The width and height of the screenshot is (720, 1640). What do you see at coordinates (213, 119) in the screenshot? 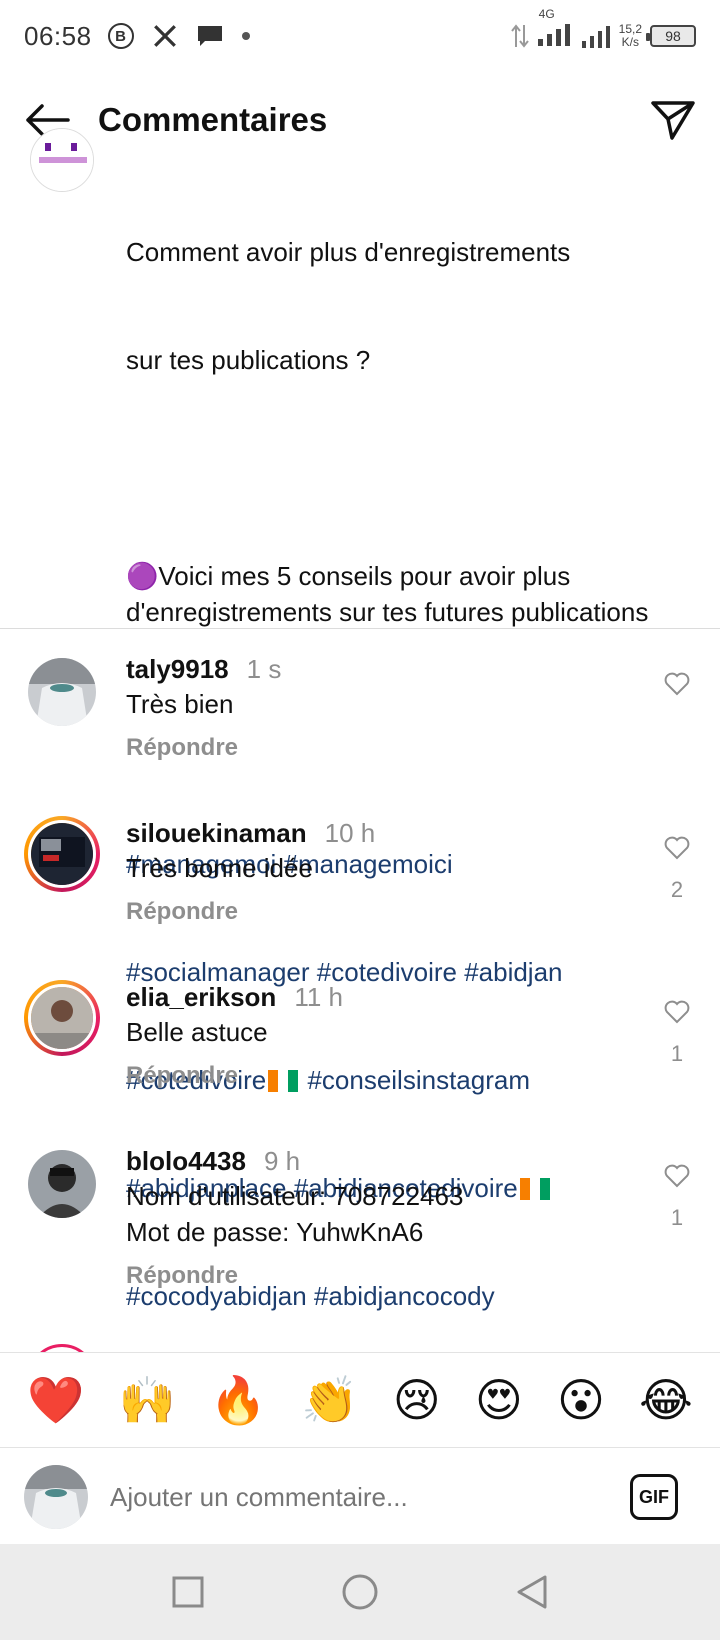
I see `page-title: Commentaires` at bounding box center [213, 119].